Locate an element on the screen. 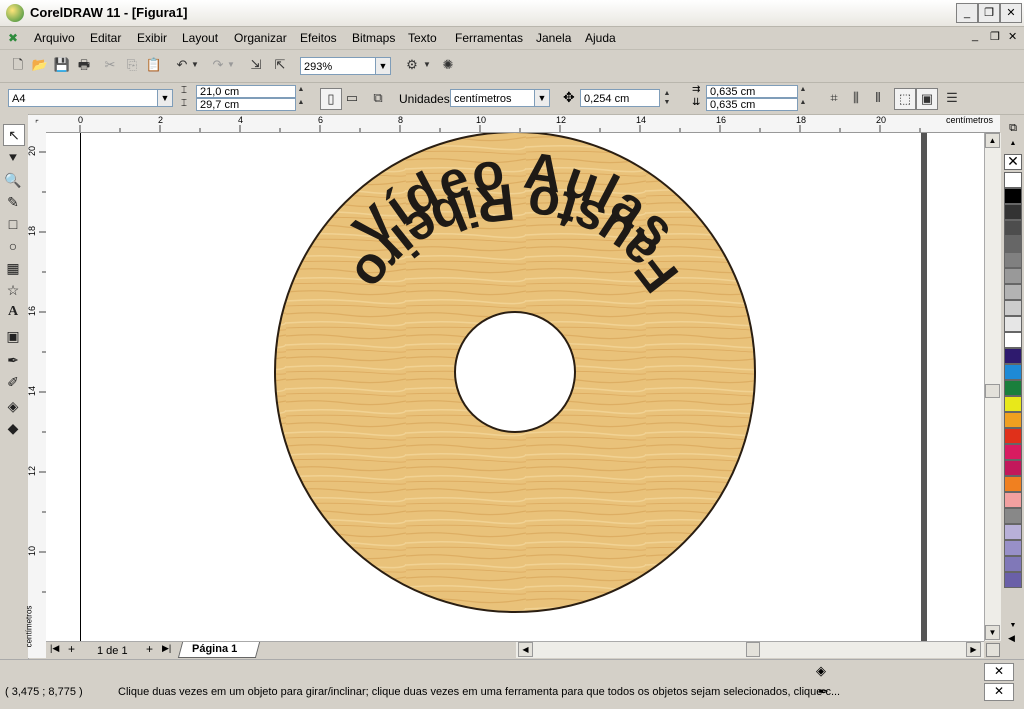  zoom-dropdown-button: ▼ is located at coordinates (383, 66).